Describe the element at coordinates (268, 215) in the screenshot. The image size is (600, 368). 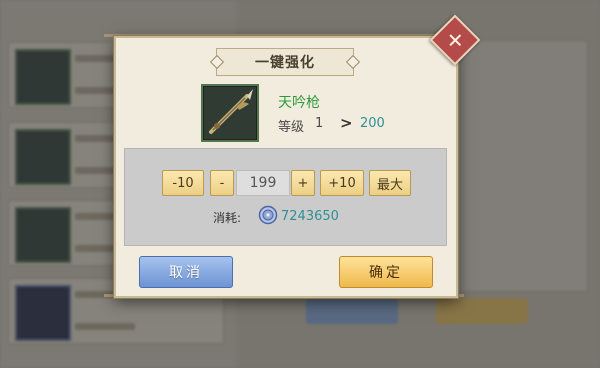
I see `silver-coin-icon` at that location.